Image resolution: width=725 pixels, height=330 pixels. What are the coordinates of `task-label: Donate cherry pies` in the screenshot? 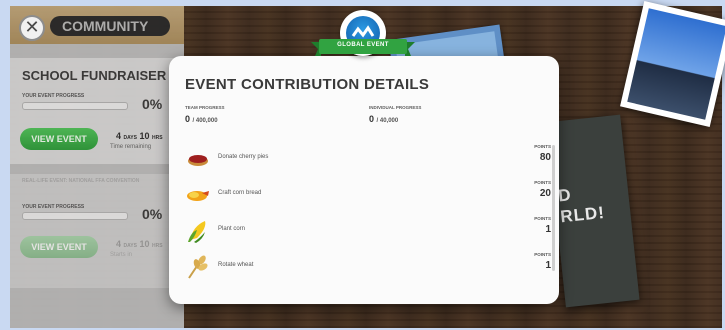 It's located at (243, 157).